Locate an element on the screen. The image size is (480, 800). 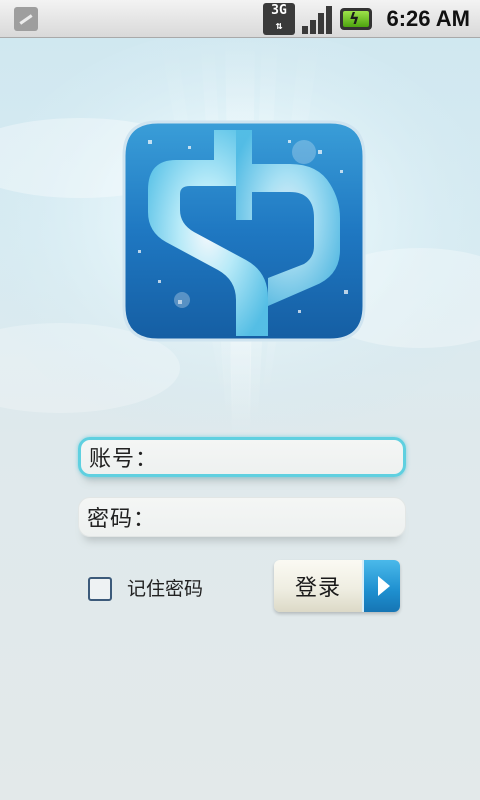
arrow-right-icon is located at coordinates (381, 586).